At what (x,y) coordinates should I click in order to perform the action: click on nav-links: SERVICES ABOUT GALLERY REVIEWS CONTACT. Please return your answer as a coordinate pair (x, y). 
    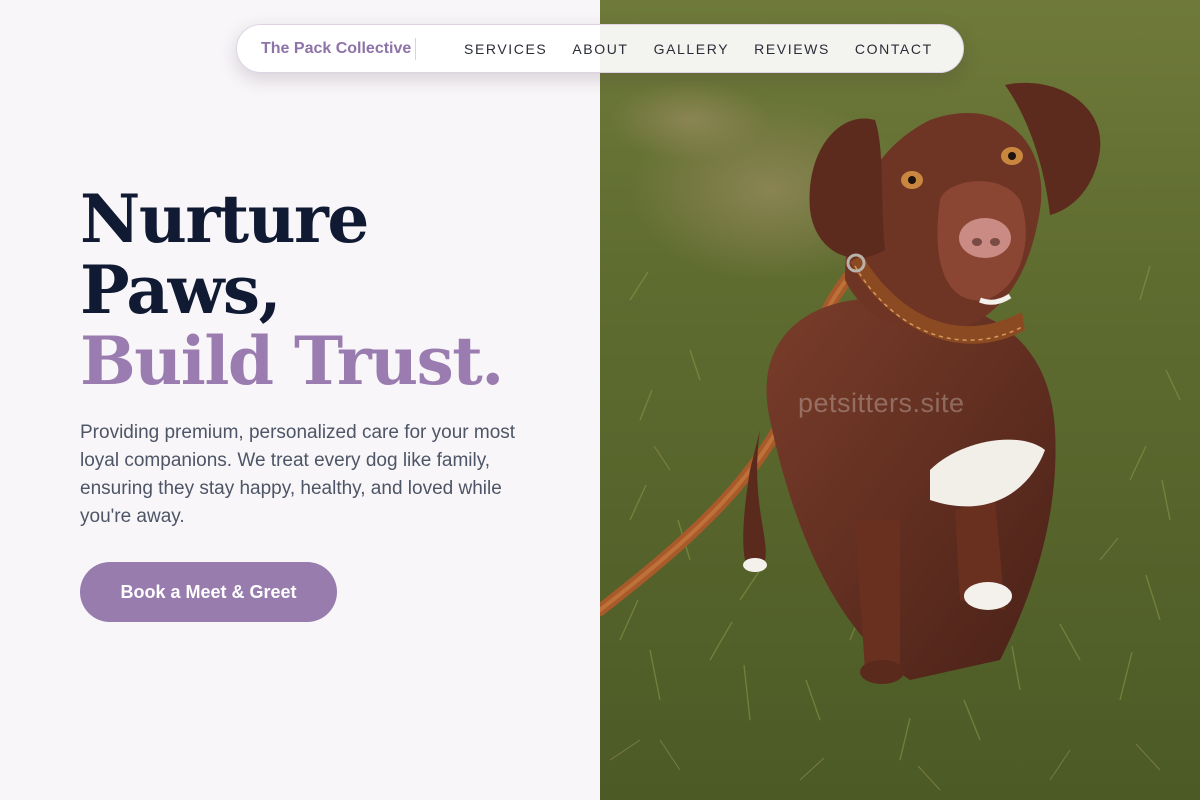
    Looking at the image, I should click on (711, 49).